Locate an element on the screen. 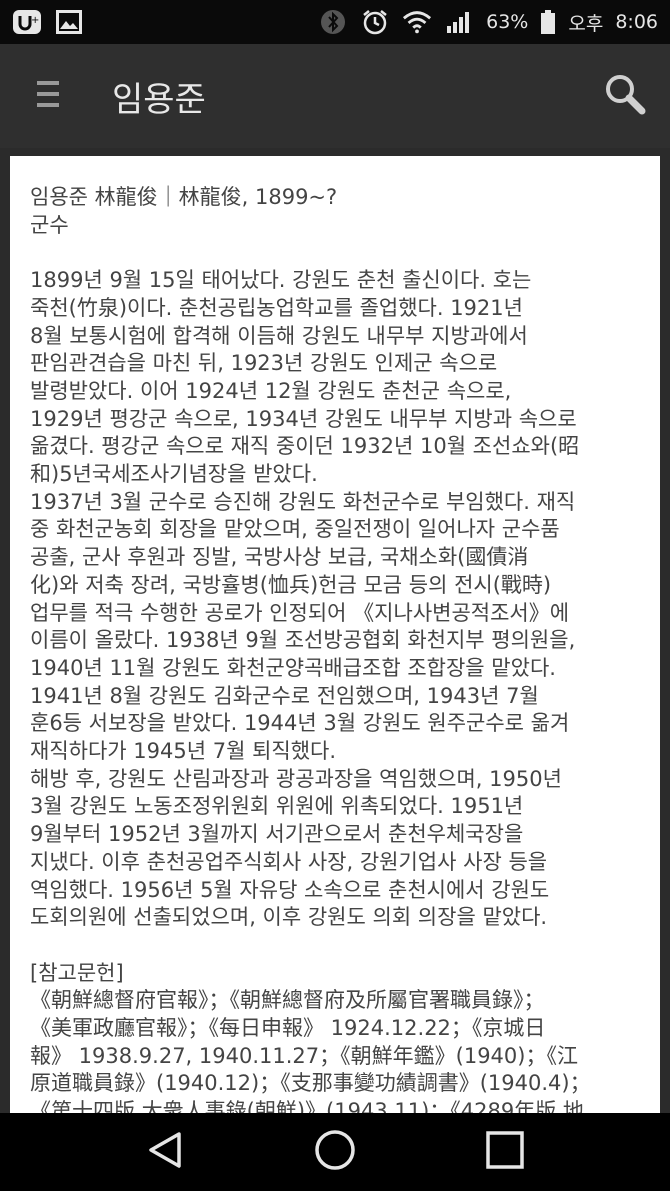  wifi-icon is located at coordinates (417, 22).